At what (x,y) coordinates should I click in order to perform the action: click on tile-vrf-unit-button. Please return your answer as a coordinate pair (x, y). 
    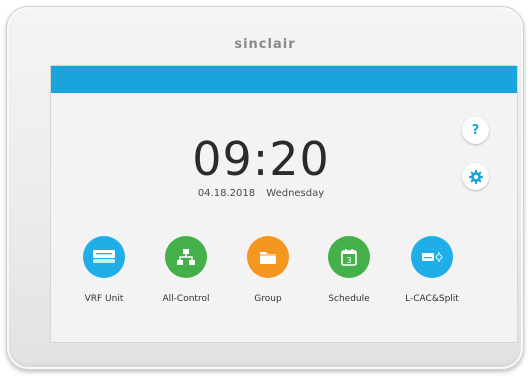
    Looking at the image, I should click on (104, 257).